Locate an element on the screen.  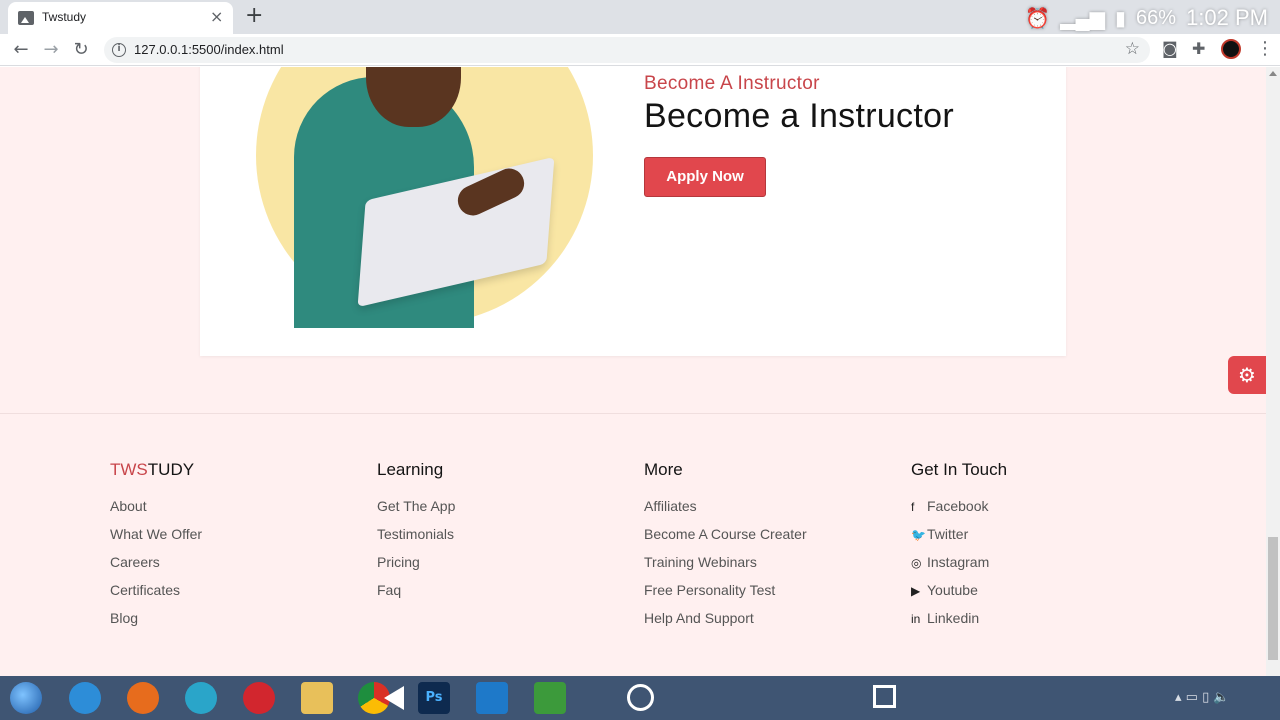
settings-gear-button: ⚙ is located at coordinates (1247, 375).